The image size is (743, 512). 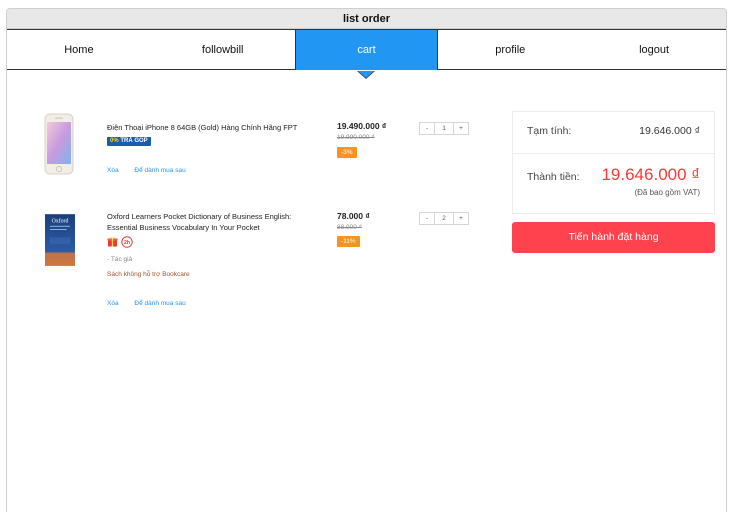 I want to click on total-row: Thành tiền: 19.646.000 ₫, so click(x=613, y=174).